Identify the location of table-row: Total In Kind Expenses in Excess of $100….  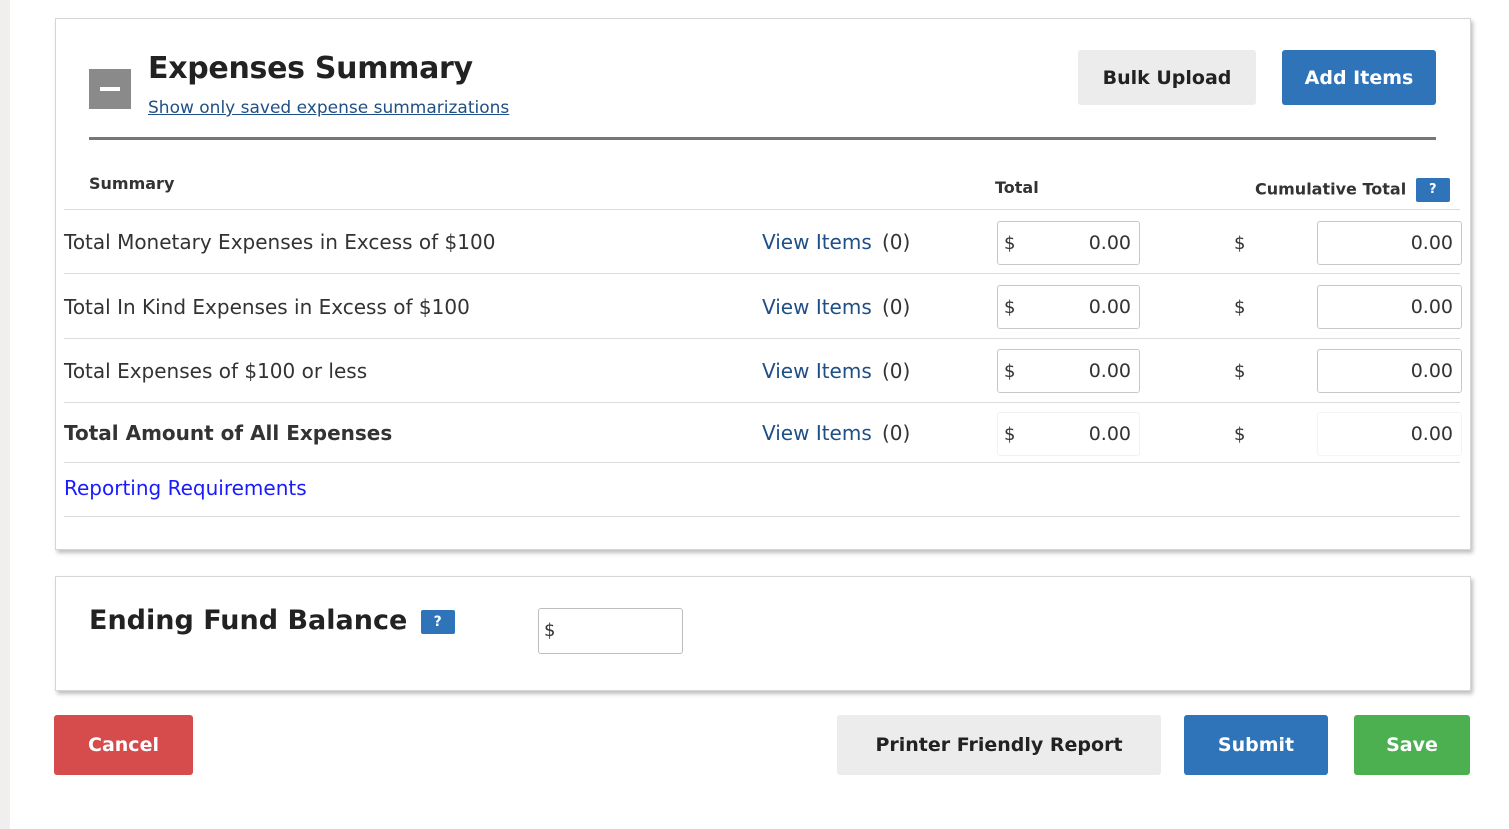
(763, 305).